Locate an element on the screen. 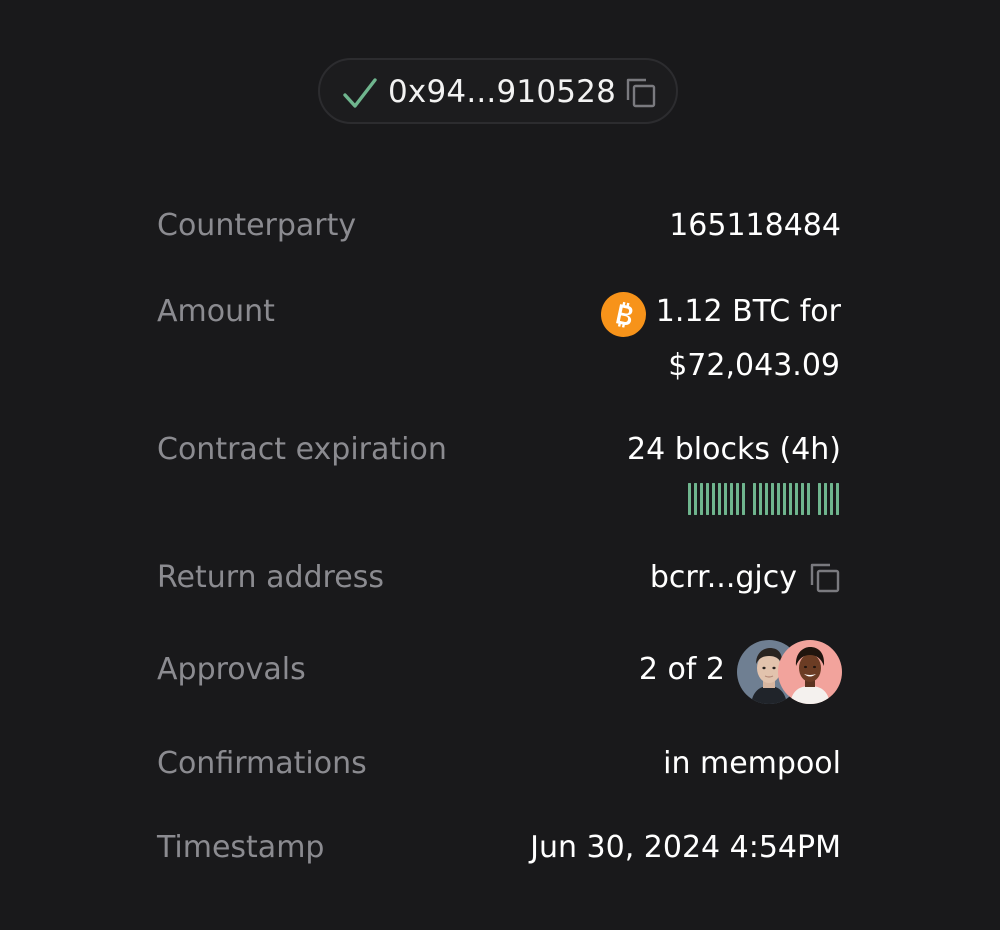 The image size is (1000, 930). counterparty-label: Counterparty is located at coordinates (257, 225).